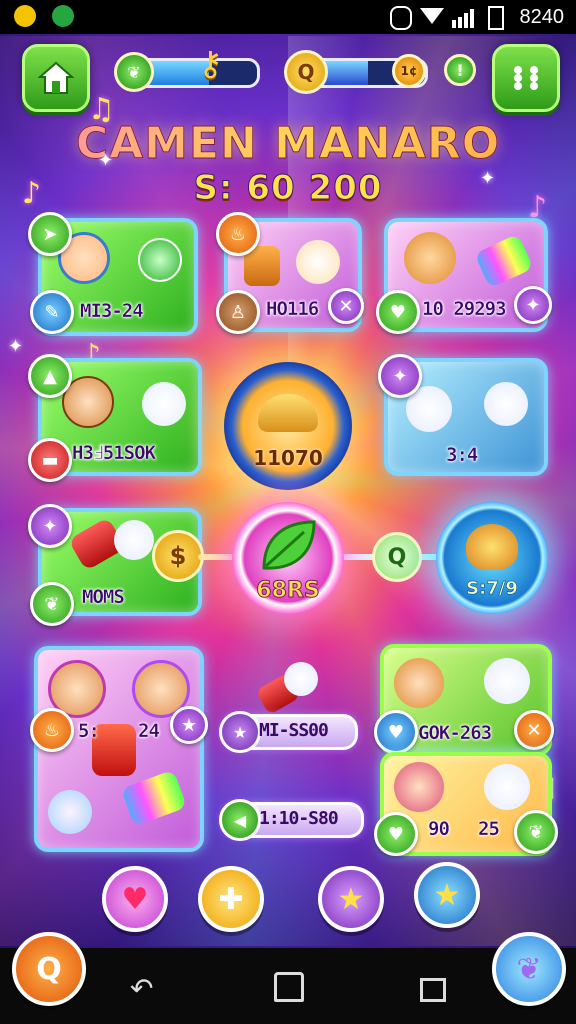 Image resolution: width=576 pixels, height=1024 pixels. I want to click on star-button-purple: ★, so click(351, 899).